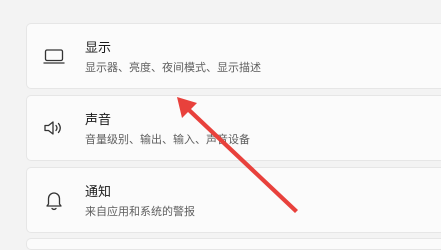  What do you see at coordinates (167, 139) in the screenshot?
I see `settings-item-description: 音量级别、输出、输入、声音设备` at bounding box center [167, 139].